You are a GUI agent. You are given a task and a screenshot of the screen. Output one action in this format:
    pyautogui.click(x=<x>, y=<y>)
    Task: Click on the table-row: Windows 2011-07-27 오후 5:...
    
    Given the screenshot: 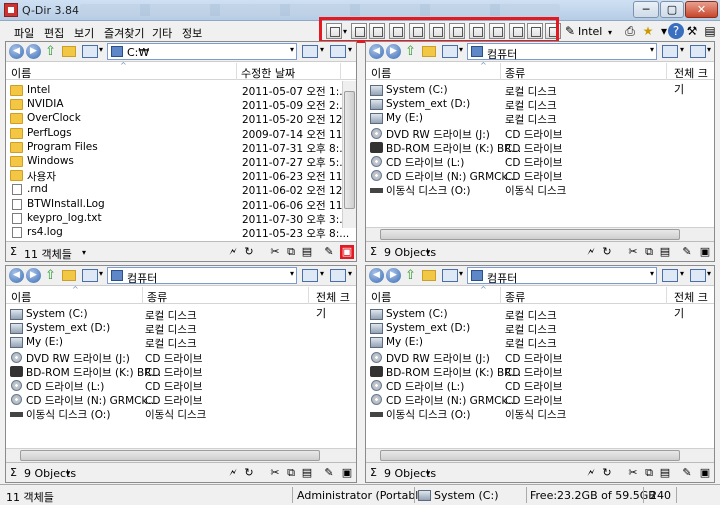 What is the action you would take?
    pyautogui.click(x=177, y=162)
    